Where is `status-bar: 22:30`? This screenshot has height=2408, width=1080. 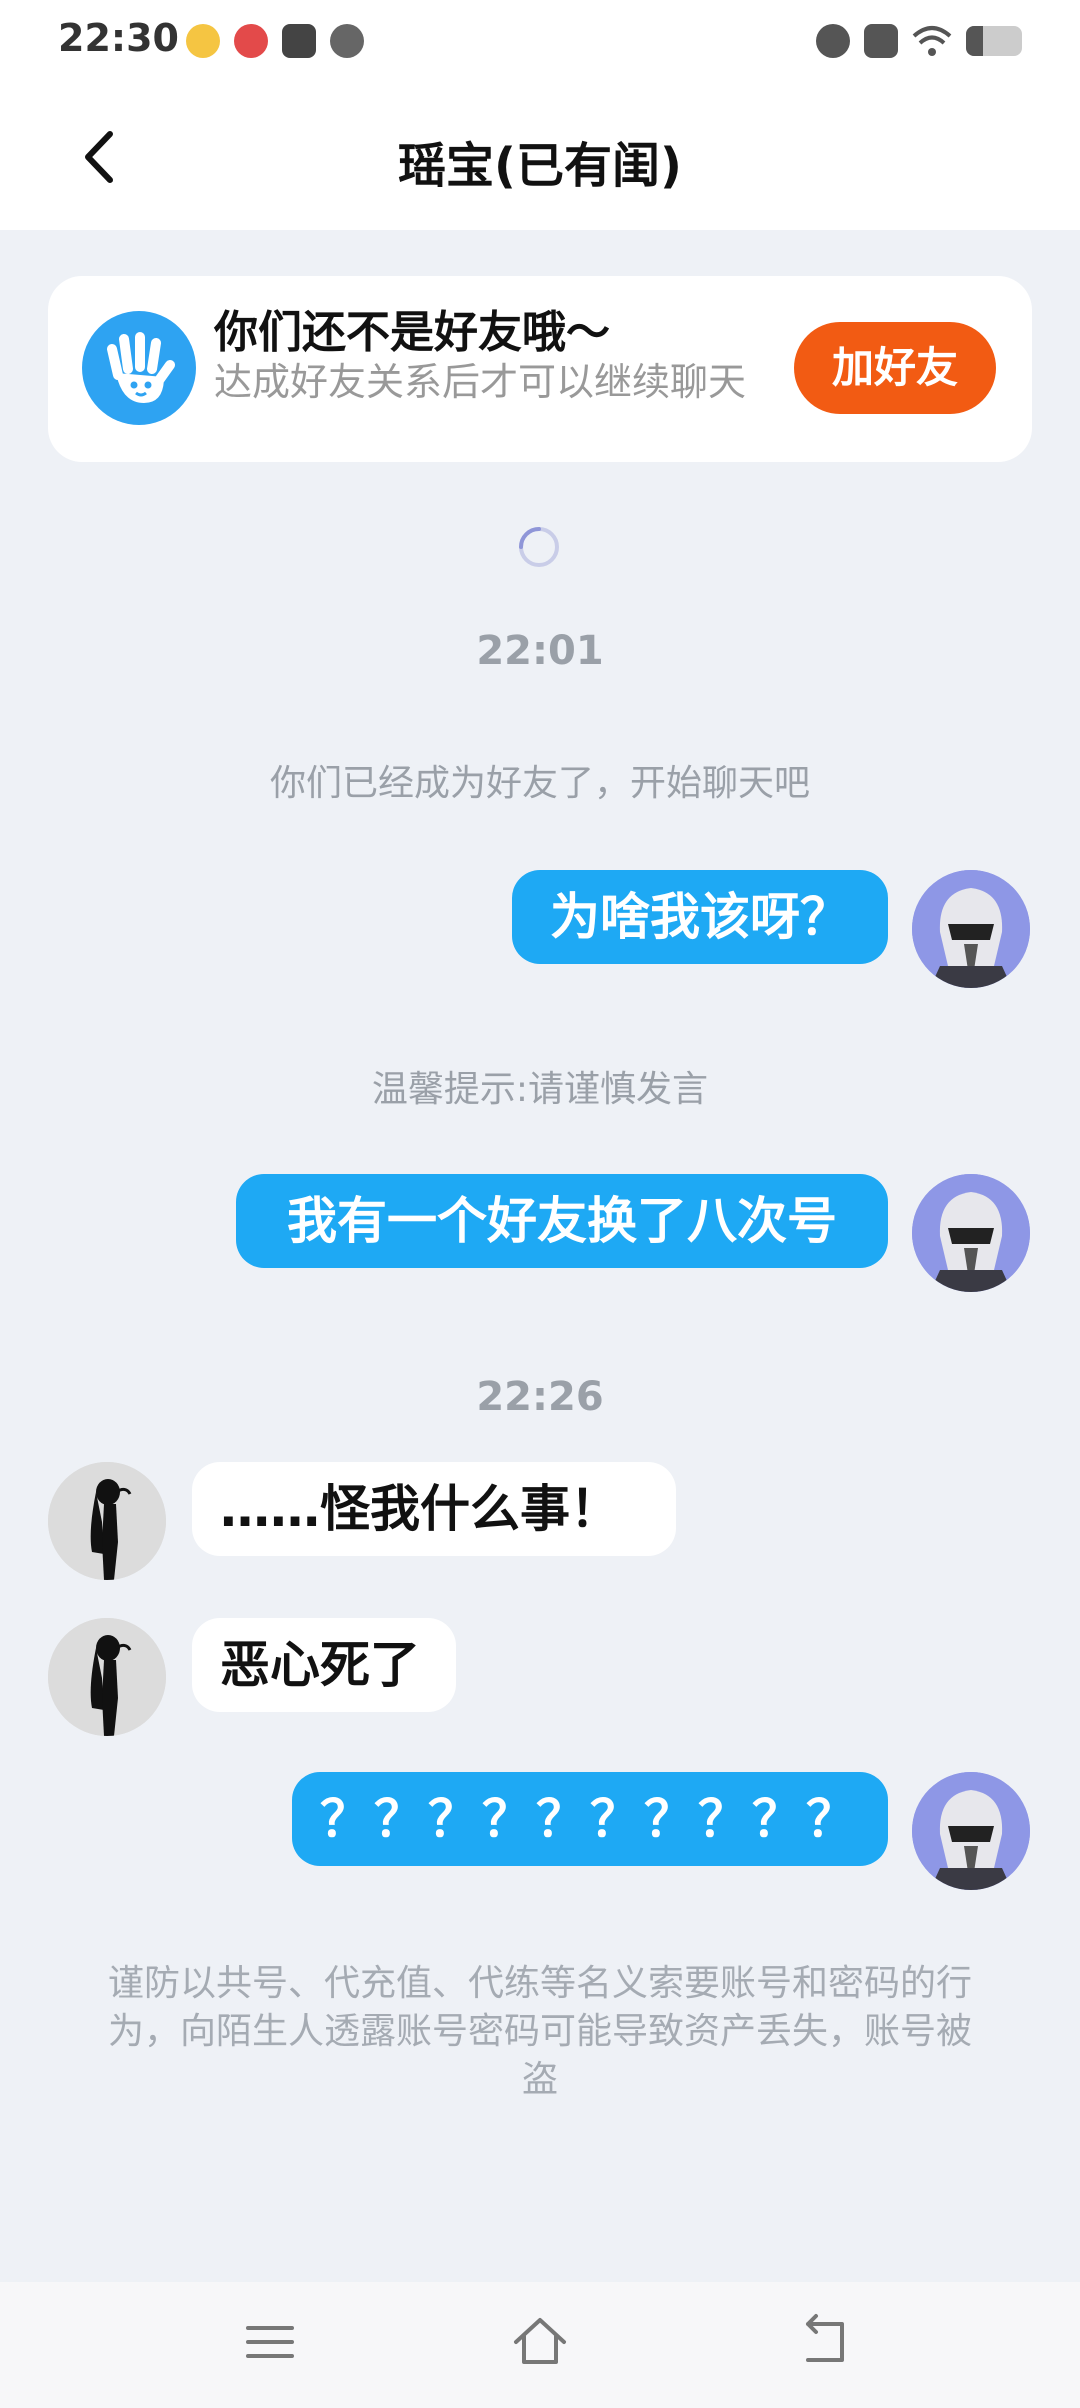 status-bar: 22:30 is located at coordinates (540, 42).